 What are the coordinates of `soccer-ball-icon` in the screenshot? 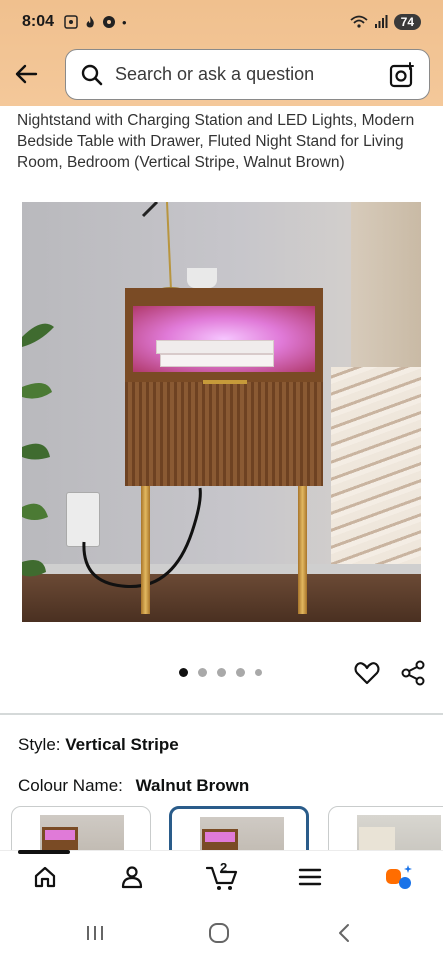 It's located at (109, 22).